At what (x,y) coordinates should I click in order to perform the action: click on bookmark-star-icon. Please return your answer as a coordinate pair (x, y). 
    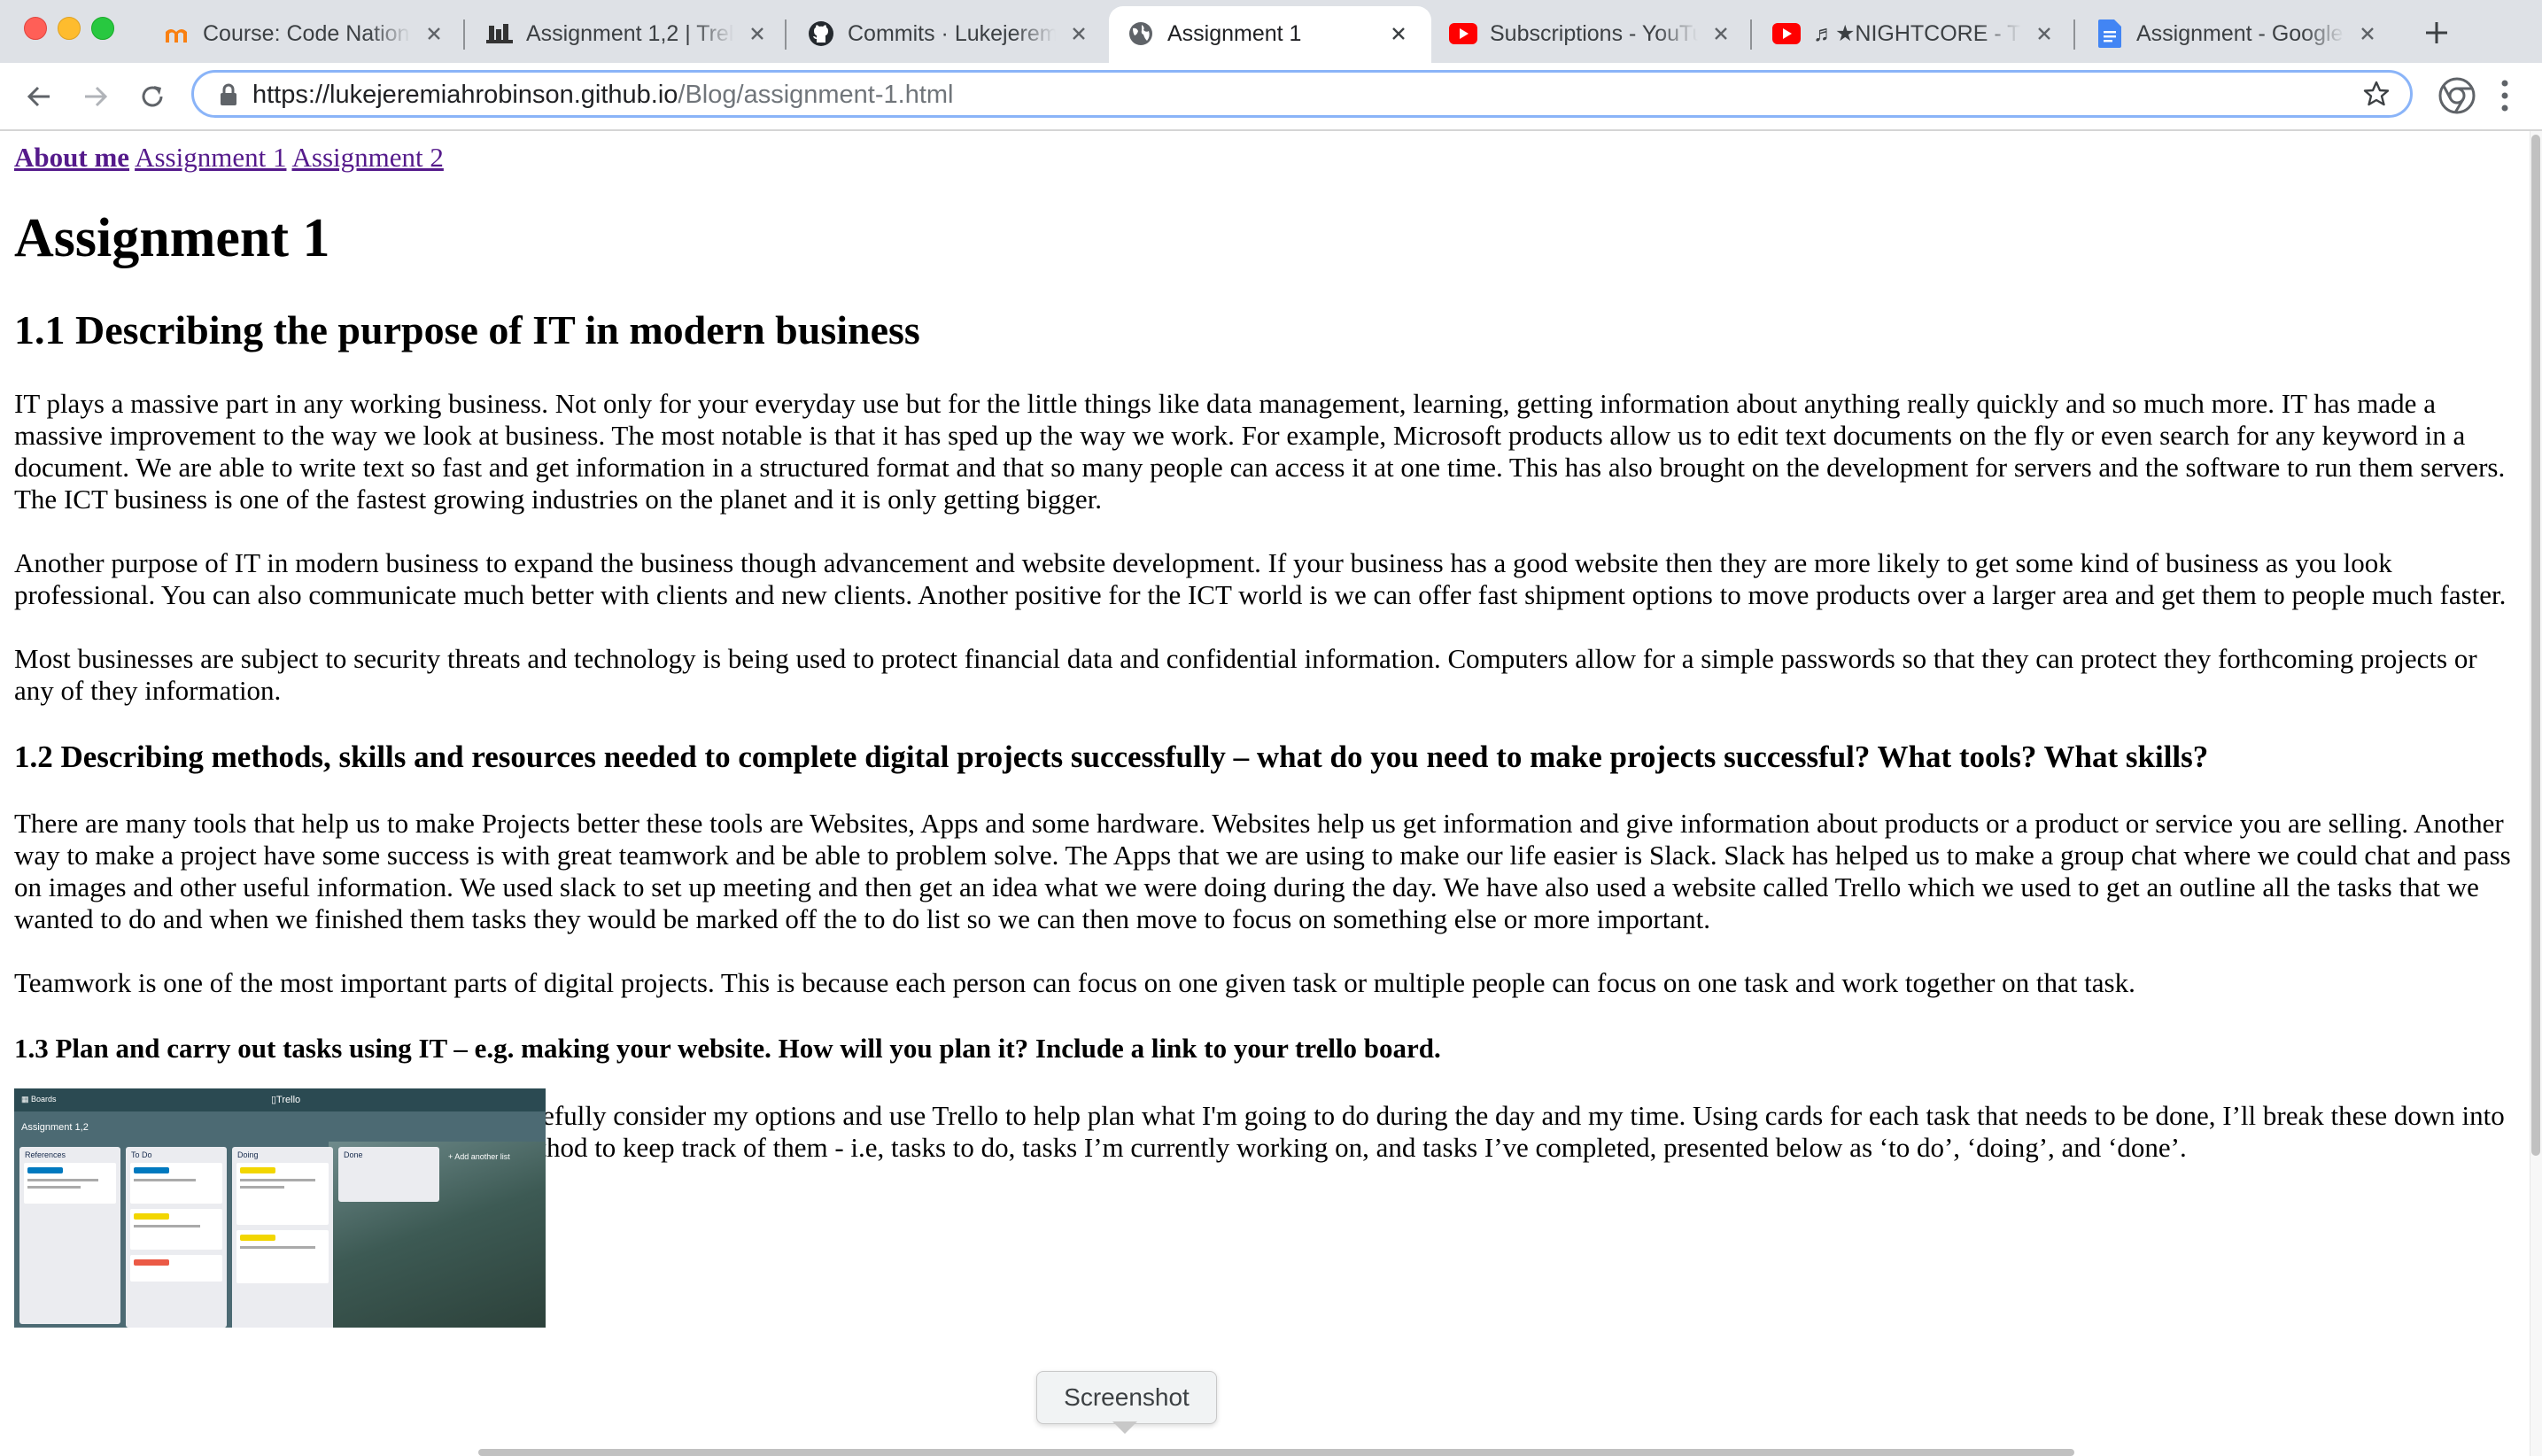
    Looking at the image, I should click on (2376, 96).